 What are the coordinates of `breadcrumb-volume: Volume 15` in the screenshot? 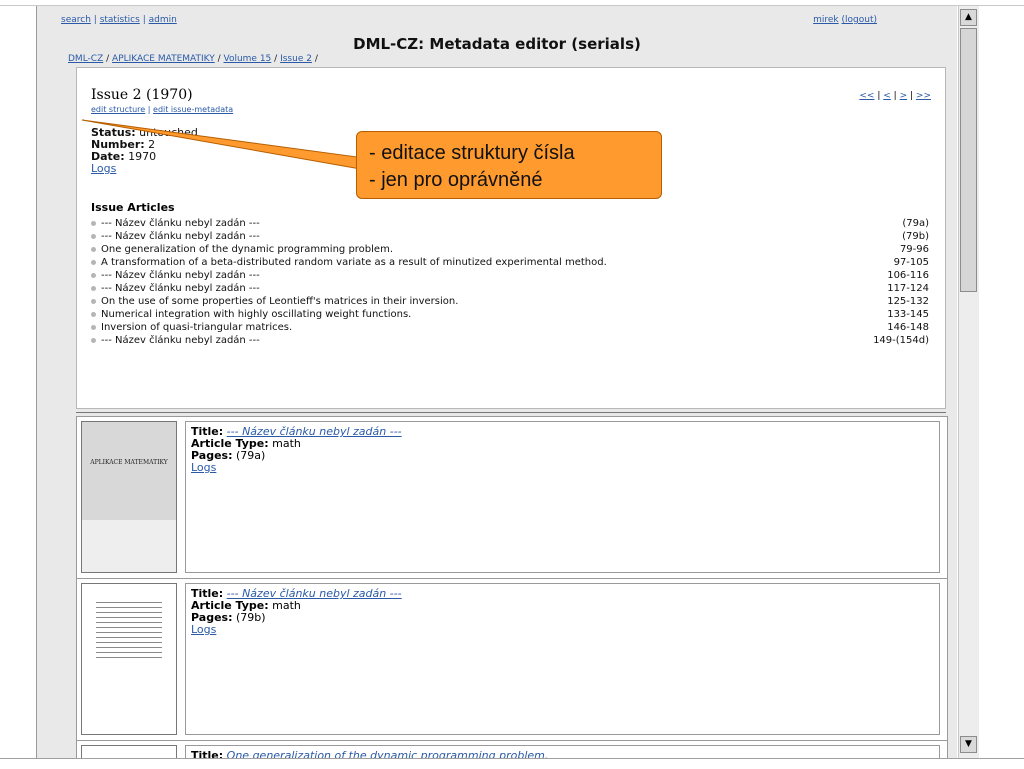 It's located at (248, 59).